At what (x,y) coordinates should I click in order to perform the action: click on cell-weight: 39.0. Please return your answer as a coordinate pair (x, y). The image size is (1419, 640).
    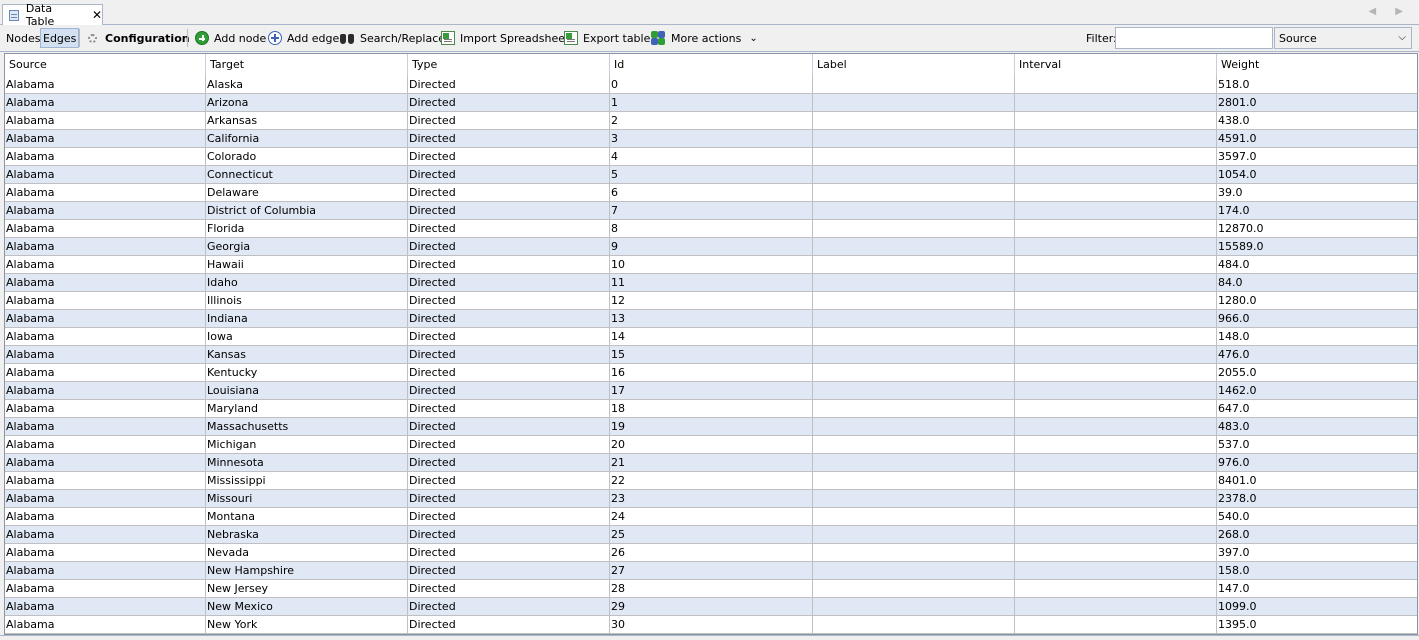
    Looking at the image, I should click on (1317, 192).